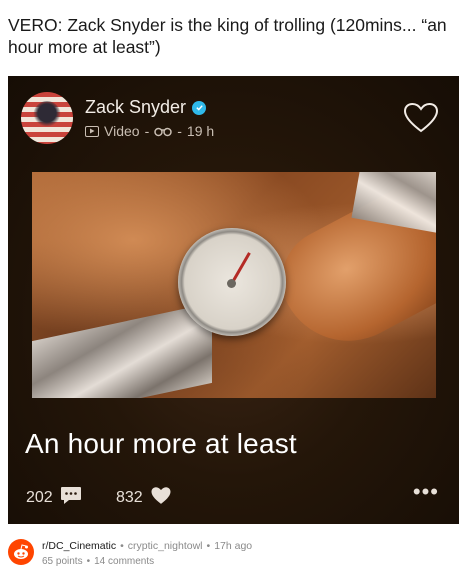  Describe the element at coordinates (122, 350) in the screenshot. I see `foil-bottom-left` at that location.